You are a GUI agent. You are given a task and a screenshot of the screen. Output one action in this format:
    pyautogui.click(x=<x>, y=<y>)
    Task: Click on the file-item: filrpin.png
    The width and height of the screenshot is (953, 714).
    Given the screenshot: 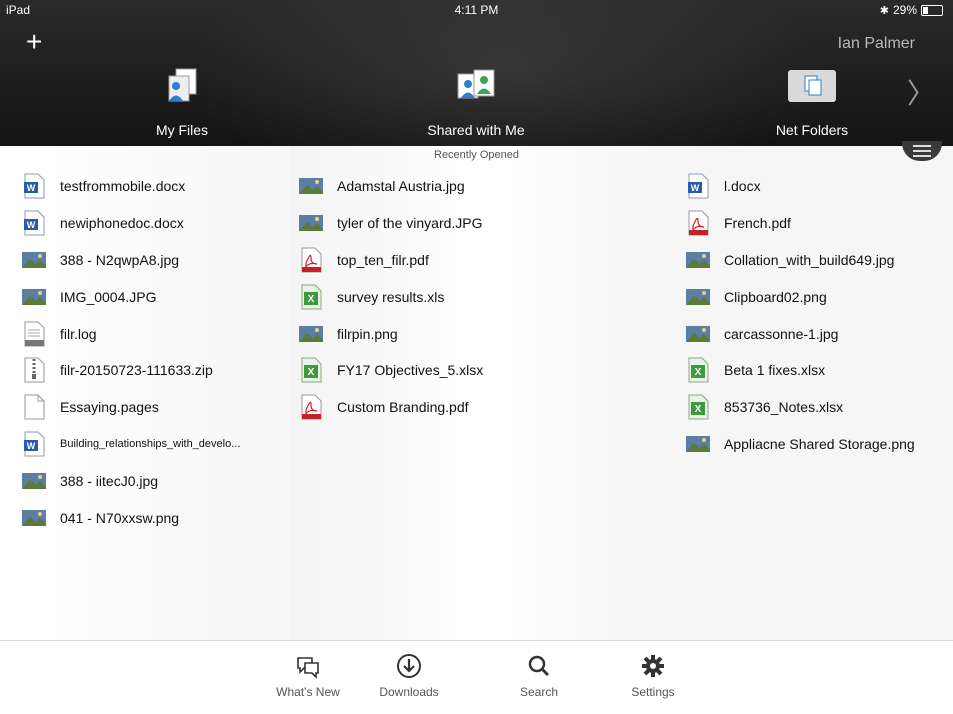 What is the action you would take?
    pyautogui.click(x=391, y=333)
    